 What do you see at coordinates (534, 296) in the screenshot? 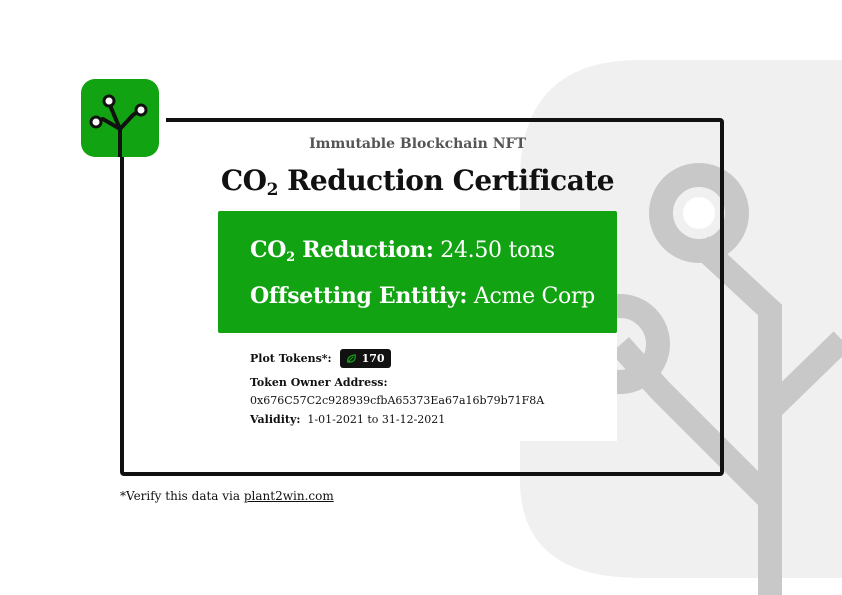
I see `entity-value: Acme Corp` at bounding box center [534, 296].